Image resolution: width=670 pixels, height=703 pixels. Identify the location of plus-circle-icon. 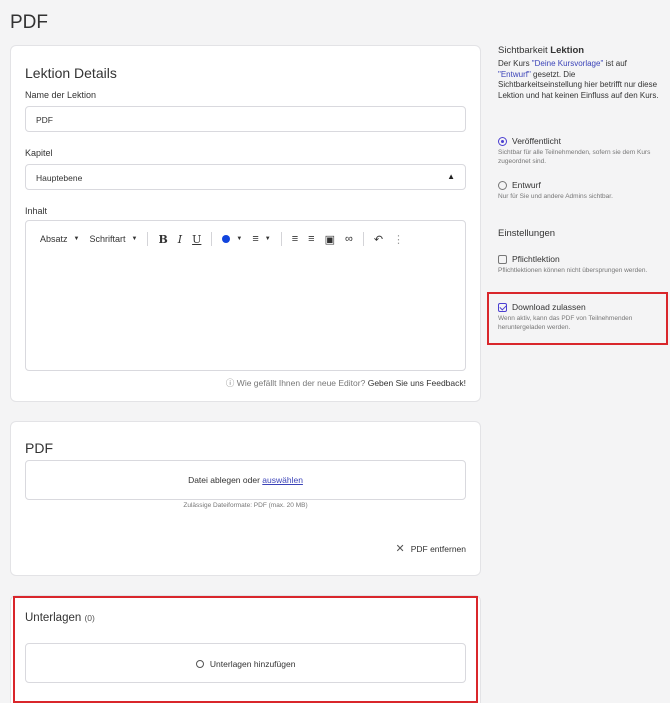
(199, 664).